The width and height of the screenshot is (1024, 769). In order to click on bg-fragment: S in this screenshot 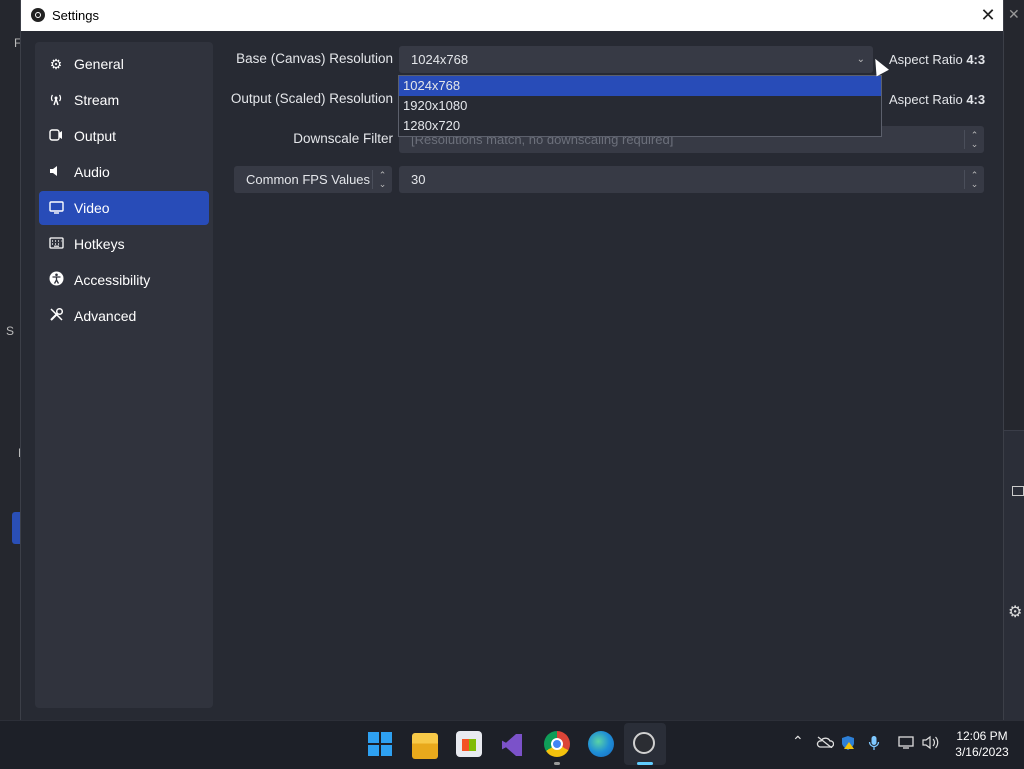, I will do `click(10, 331)`.